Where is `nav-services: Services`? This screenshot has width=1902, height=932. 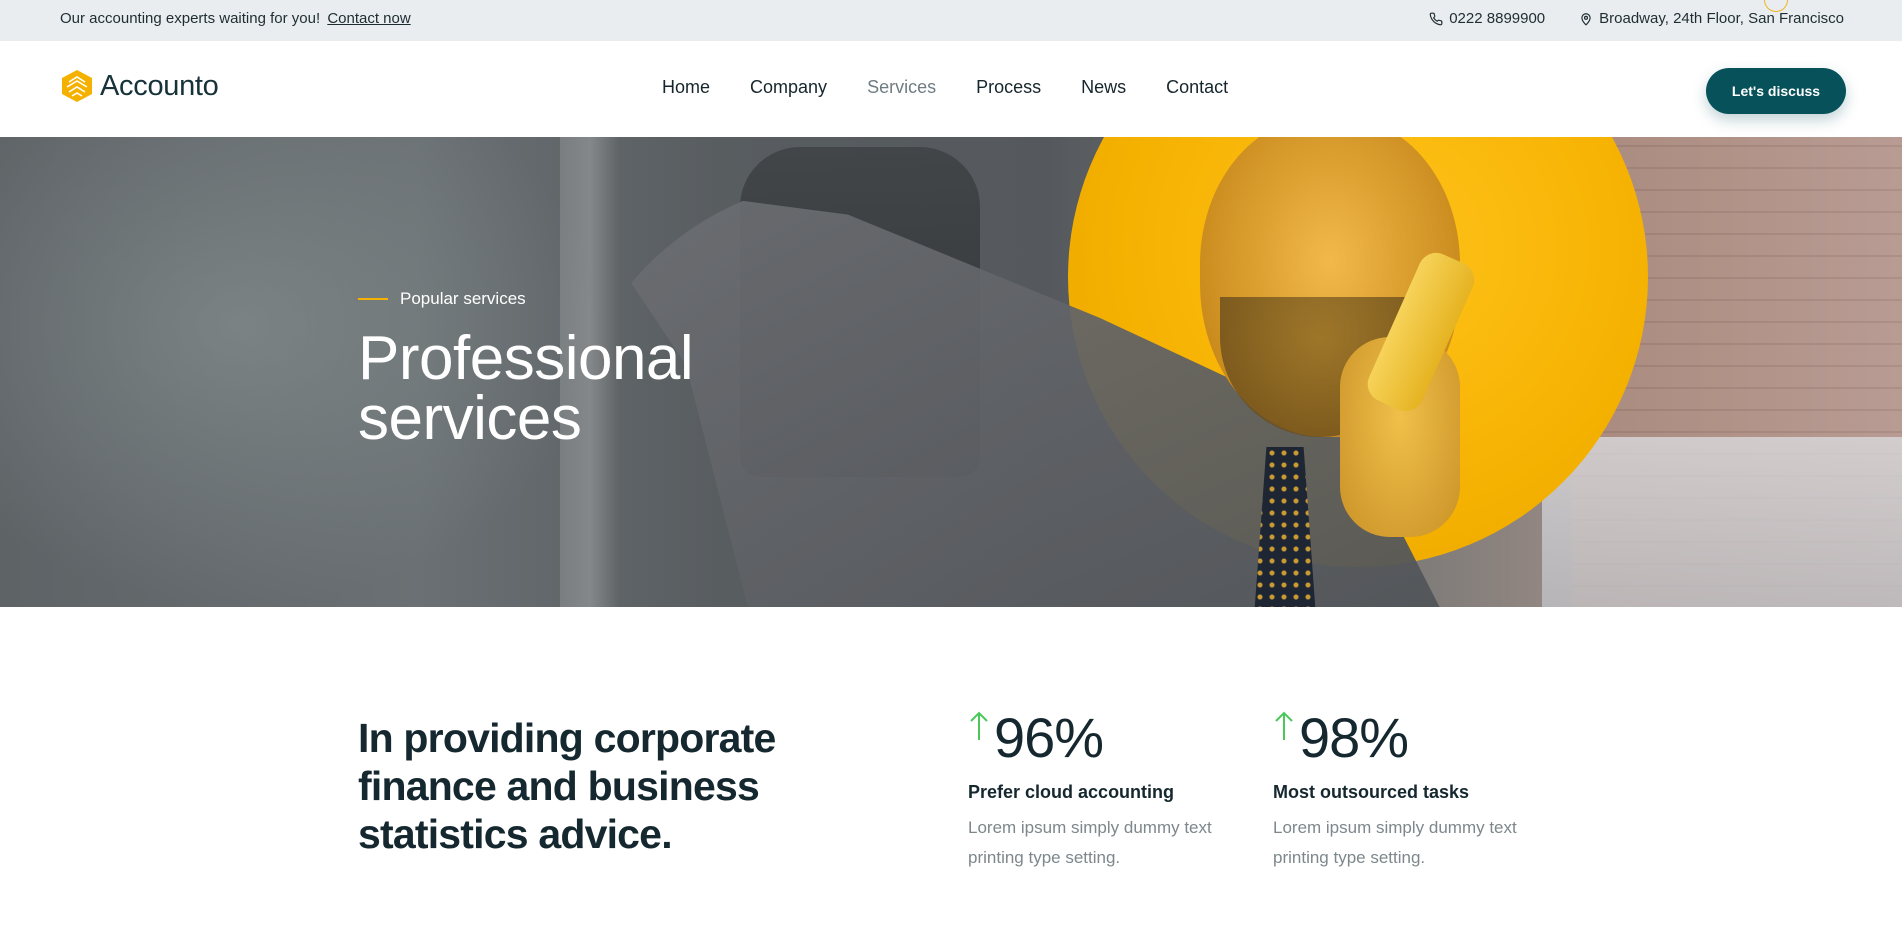
nav-services: Services is located at coordinates (901, 87).